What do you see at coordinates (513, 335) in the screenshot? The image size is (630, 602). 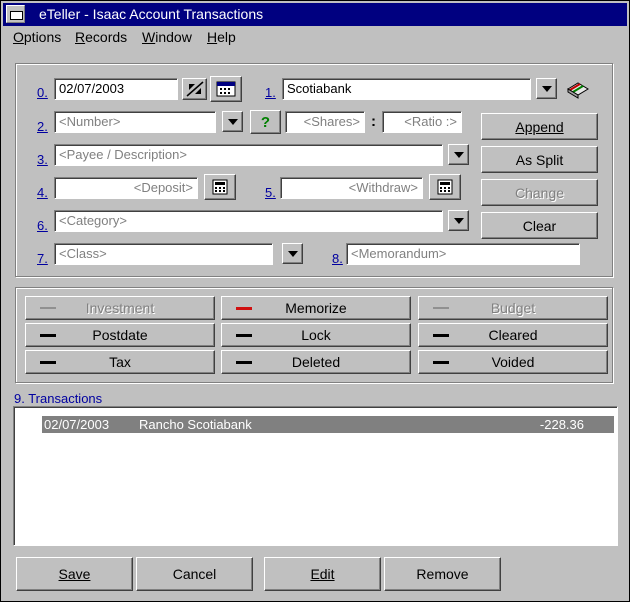 I see `cleared-toggle: Cleared` at bounding box center [513, 335].